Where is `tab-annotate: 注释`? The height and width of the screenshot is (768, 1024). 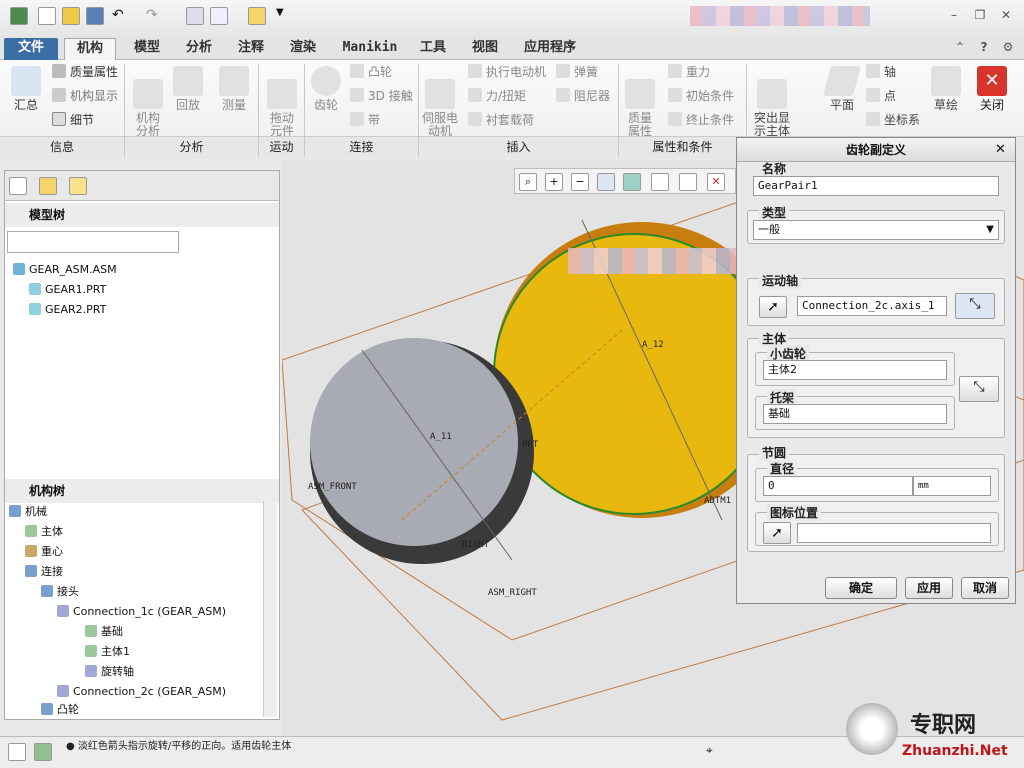
tab-annotate: 注释 is located at coordinates (251, 49).